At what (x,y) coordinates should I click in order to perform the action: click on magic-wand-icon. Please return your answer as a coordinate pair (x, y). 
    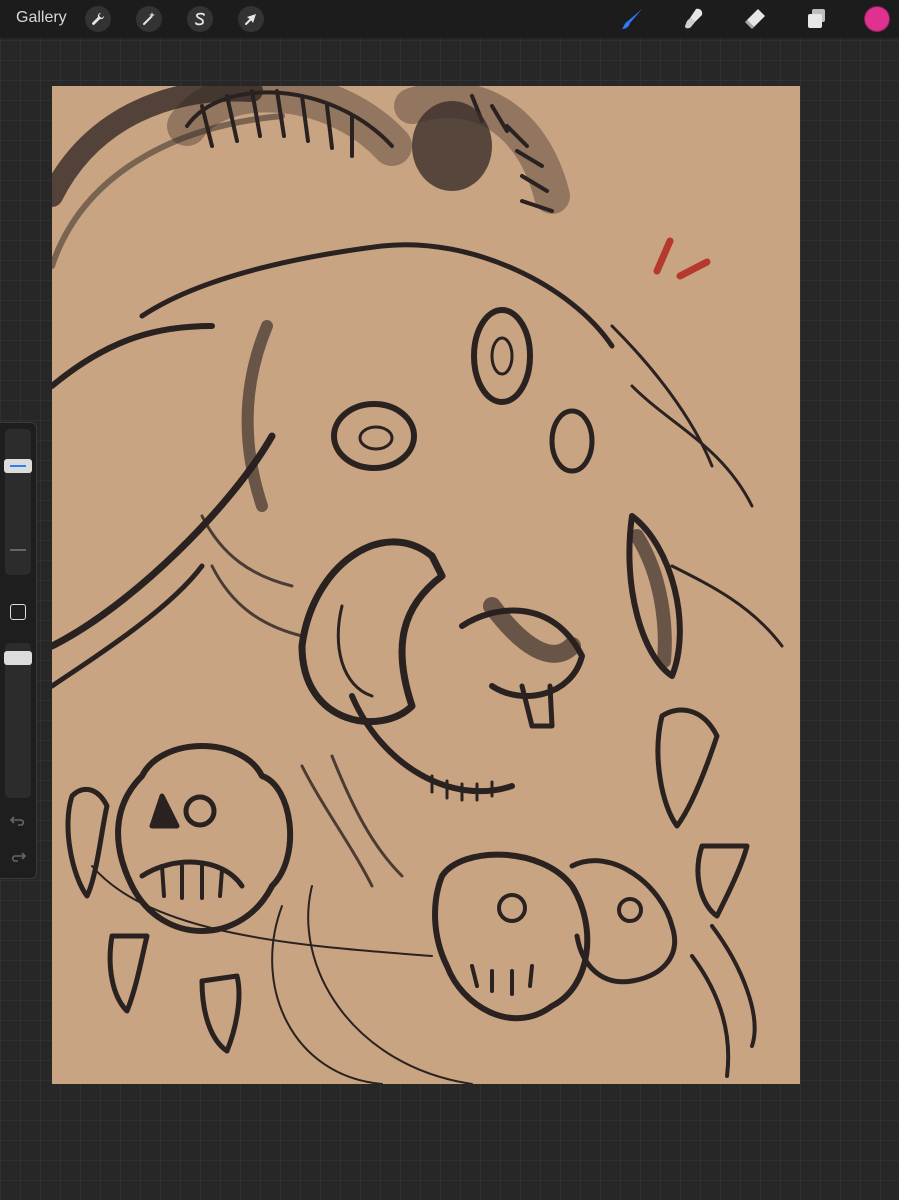
    Looking at the image, I should click on (149, 18).